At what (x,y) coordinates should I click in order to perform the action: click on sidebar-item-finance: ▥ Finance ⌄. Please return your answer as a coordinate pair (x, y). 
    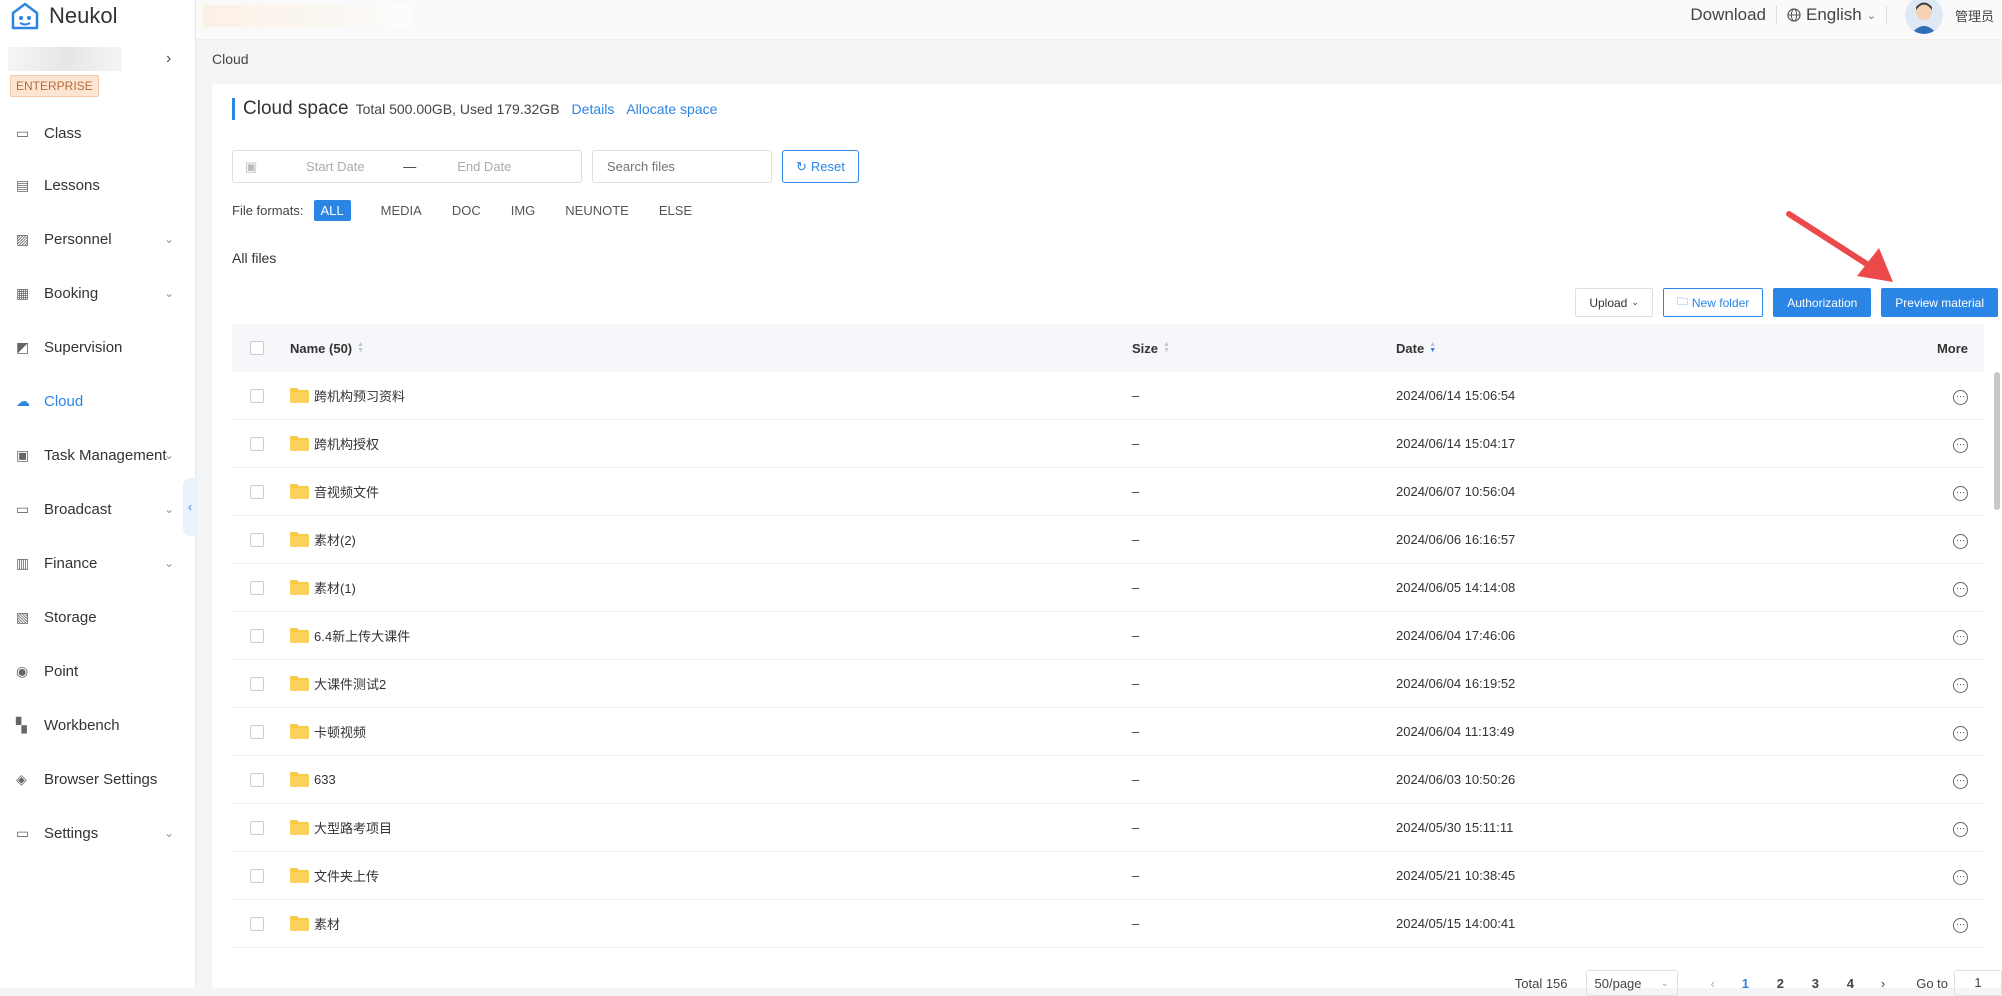
    Looking at the image, I should click on (98, 563).